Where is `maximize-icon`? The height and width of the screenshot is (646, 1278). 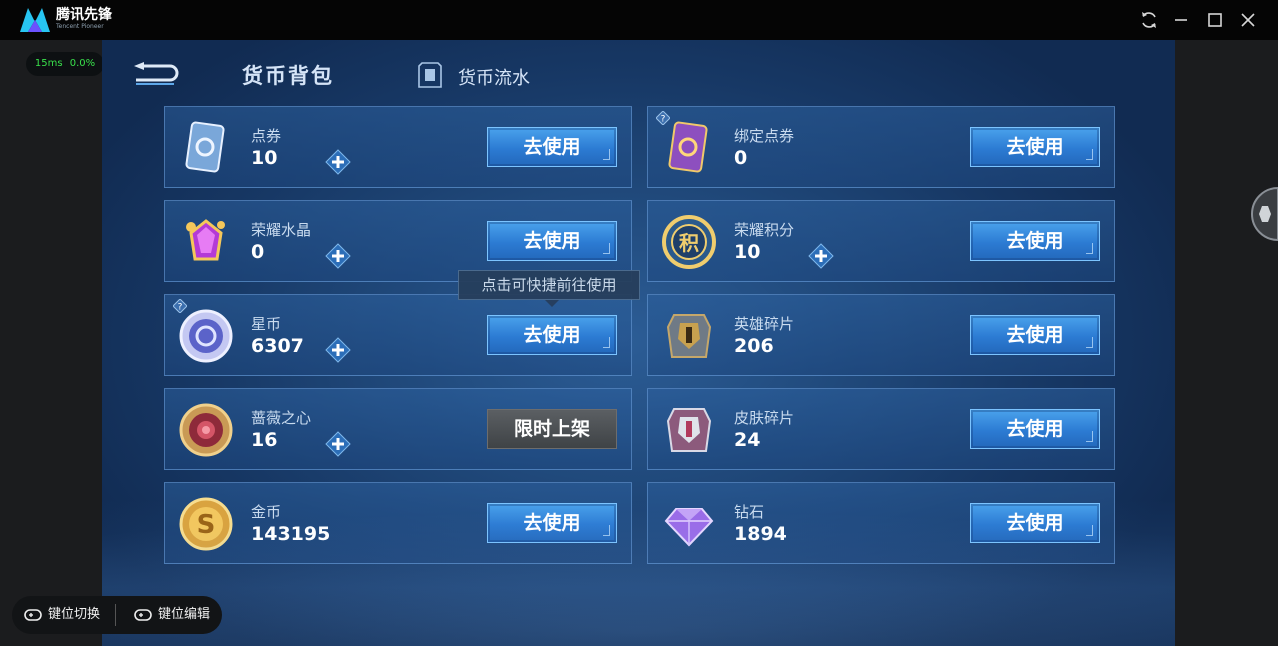
maximize-icon is located at coordinates (1215, 20).